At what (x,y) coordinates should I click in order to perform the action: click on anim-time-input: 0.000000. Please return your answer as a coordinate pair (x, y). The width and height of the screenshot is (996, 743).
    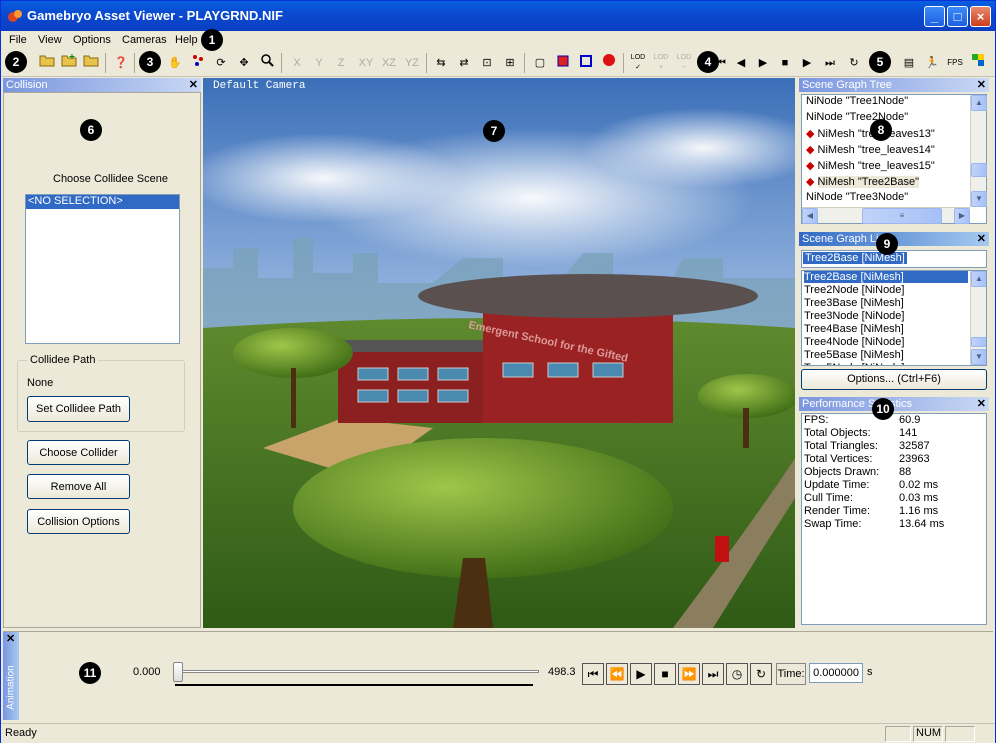
    Looking at the image, I should click on (836, 673).